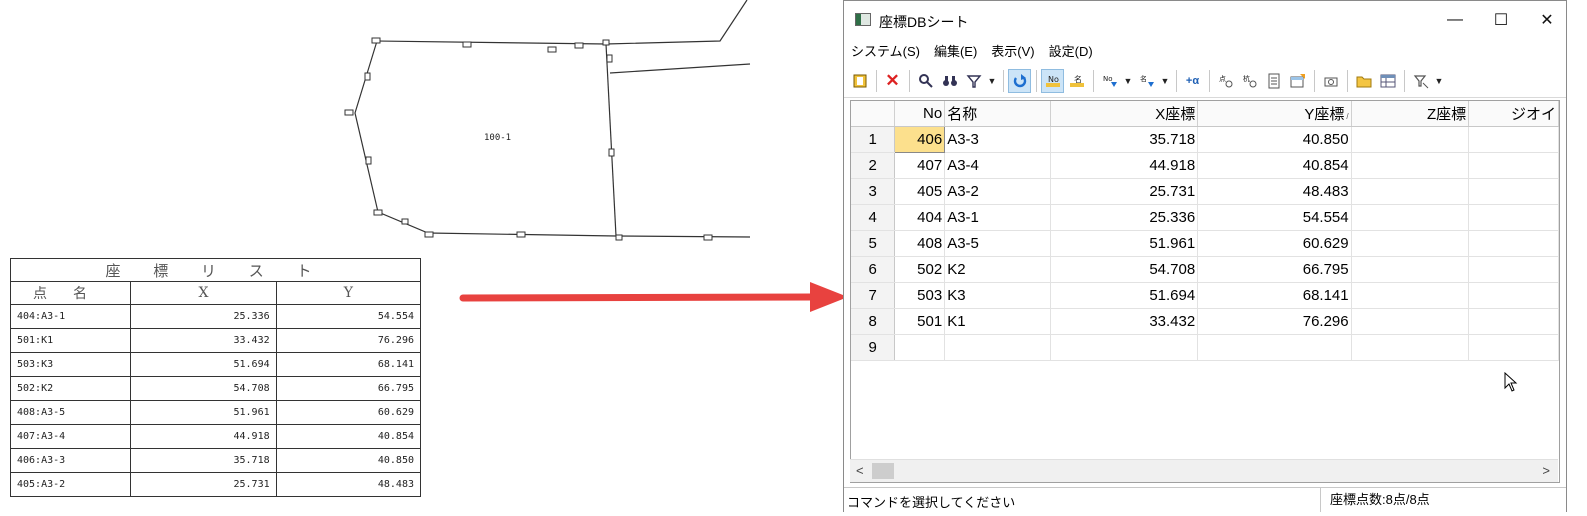 The height and width of the screenshot is (516, 1587). Describe the element at coordinates (1124, 347) in the screenshot. I see `cell-x` at that location.